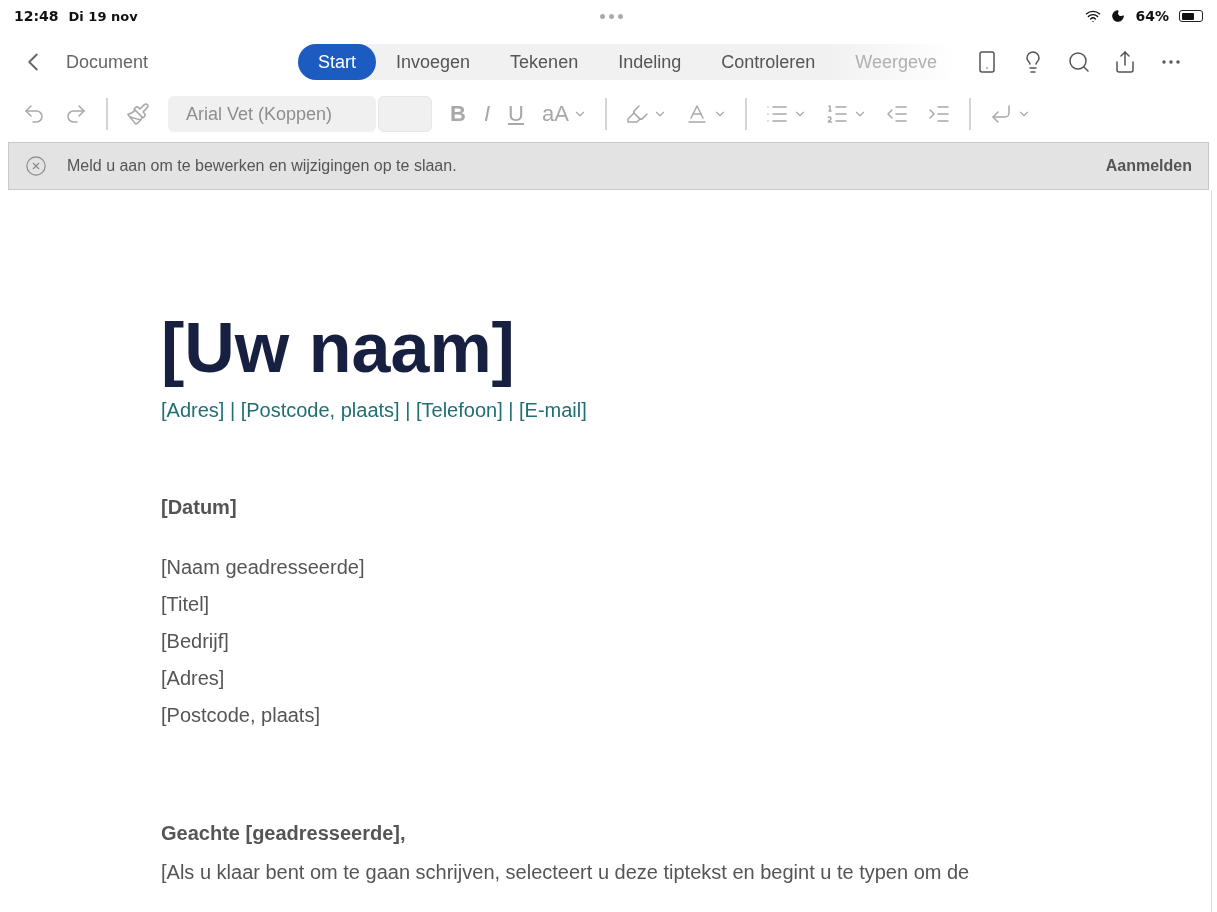 Image resolution: width=1217 pixels, height=912 pixels. What do you see at coordinates (36, 166) in the screenshot?
I see `close-icon` at bounding box center [36, 166].